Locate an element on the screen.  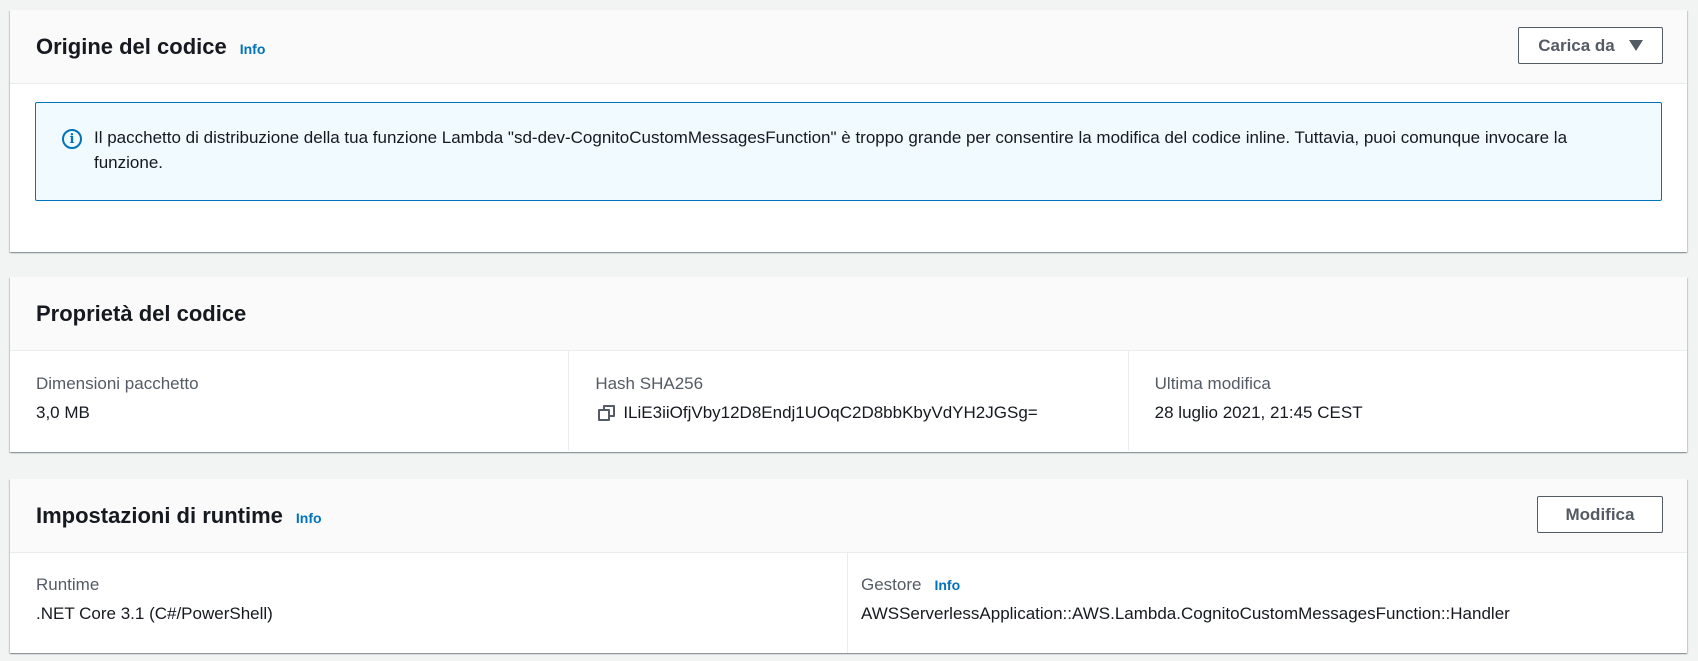
runtime-label: Runtime is located at coordinates (68, 584).